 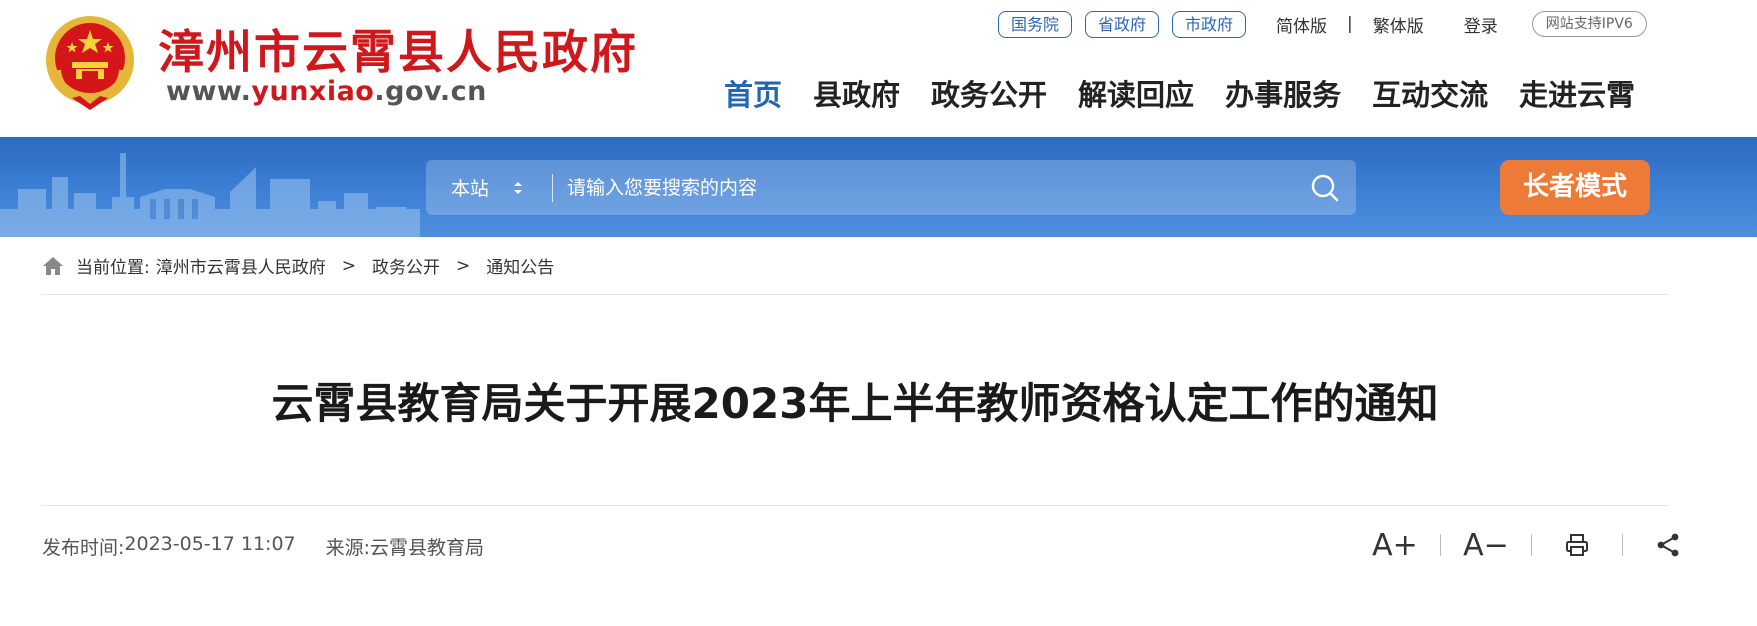 What do you see at coordinates (1575, 187) in the screenshot?
I see `elder-mode-button: 长者模式` at bounding box center [1575, 187].